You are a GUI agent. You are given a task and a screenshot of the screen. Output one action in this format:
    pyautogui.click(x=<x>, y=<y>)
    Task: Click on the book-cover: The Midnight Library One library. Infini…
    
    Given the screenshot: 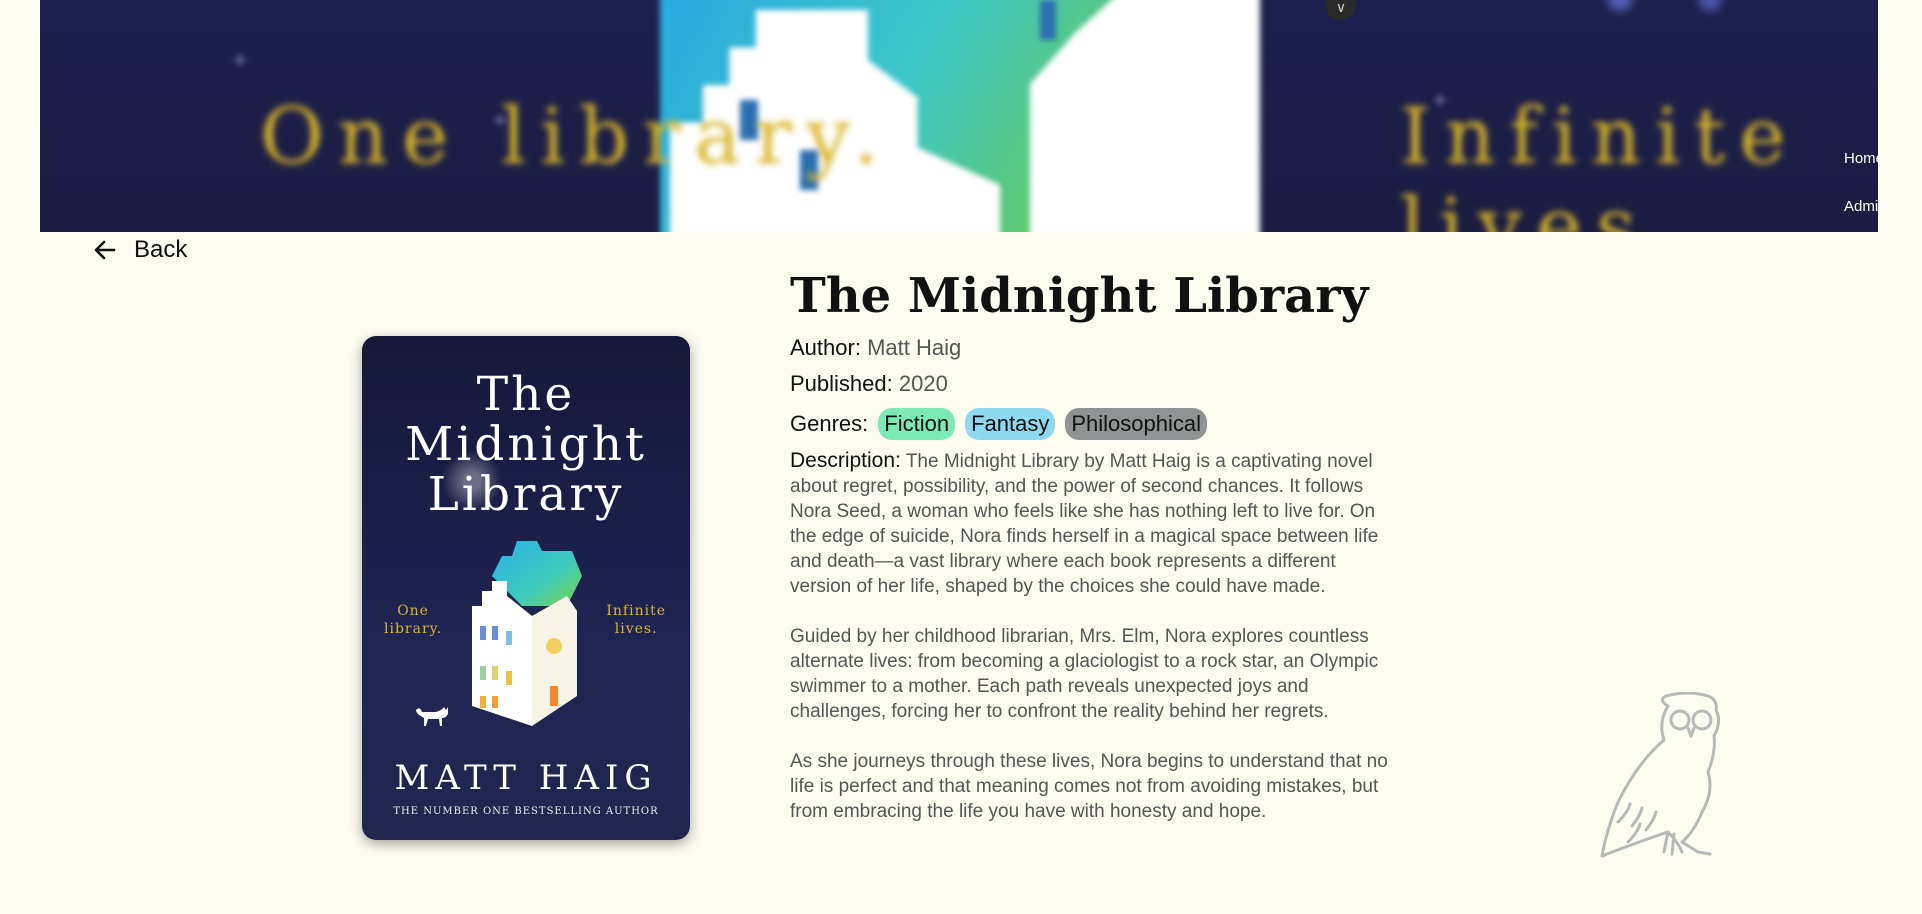 What is the action you would take?
    pyautogui.click(x=526, y=588)
    